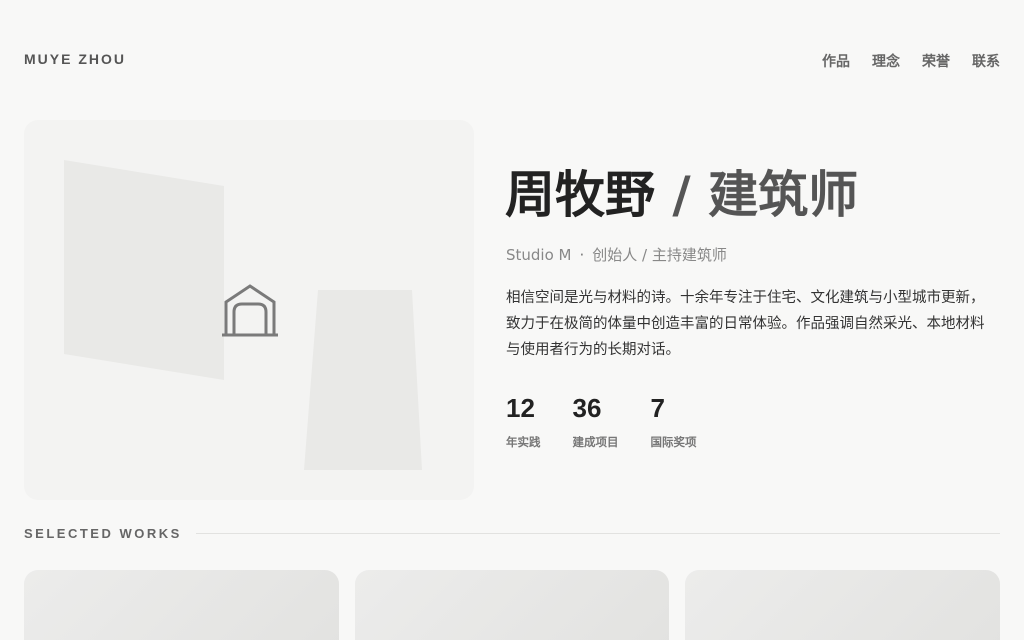  I want to click on stat-projects: 36 建成项目, so click(596, 421).